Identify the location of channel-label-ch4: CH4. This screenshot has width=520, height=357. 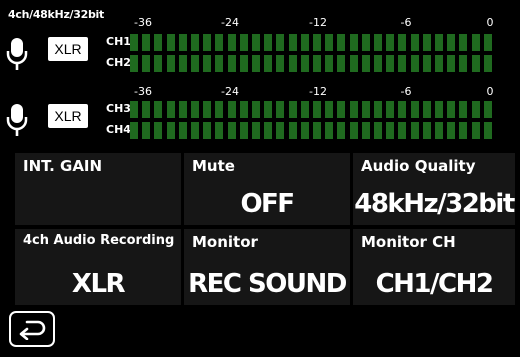
(118, 129).